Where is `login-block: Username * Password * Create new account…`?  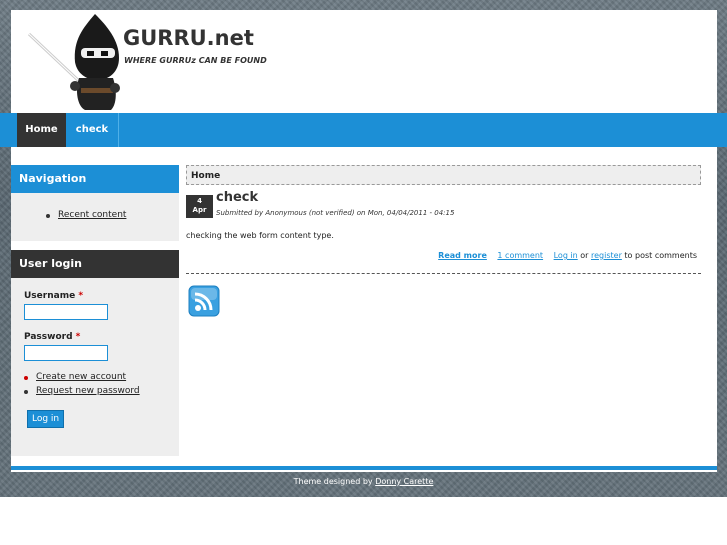
login-block: Username * Password * Create new account… is located at coordinates (95, 367).